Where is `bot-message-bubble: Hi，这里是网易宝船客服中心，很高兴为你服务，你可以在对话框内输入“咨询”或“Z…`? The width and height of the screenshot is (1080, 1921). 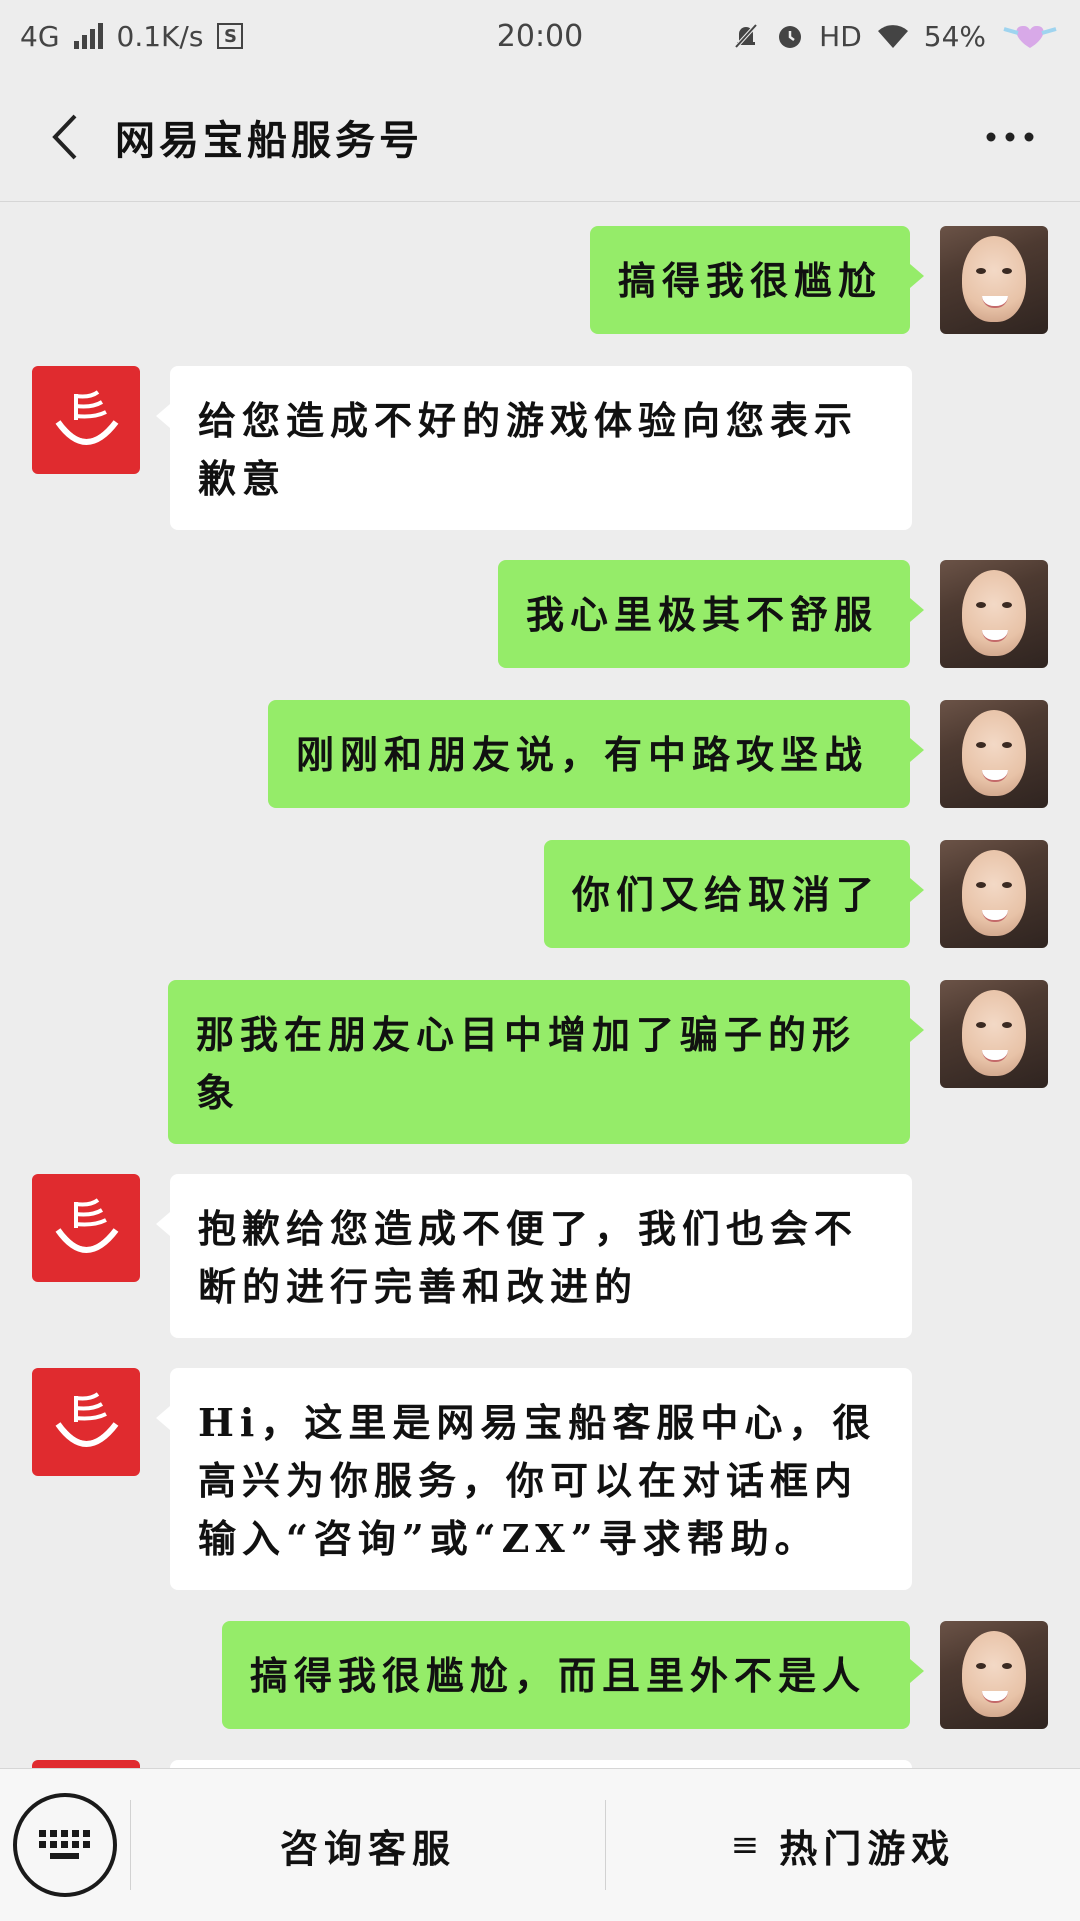
bot-message-bubble: Hi，这里是网易宝船客服中心，很高兴为你服务，你可以在对话框内输入“咨询”或“Z… is located at coordinates (534, 1479).